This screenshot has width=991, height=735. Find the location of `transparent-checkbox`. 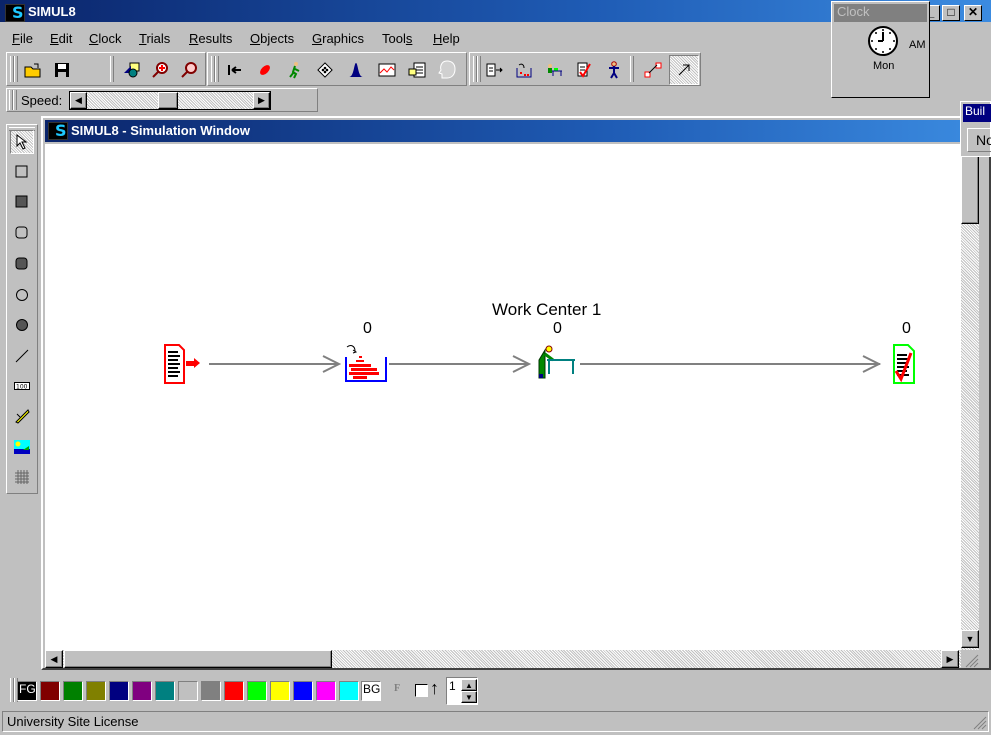

transparent-checkbox is located at coordinates (421, 690).